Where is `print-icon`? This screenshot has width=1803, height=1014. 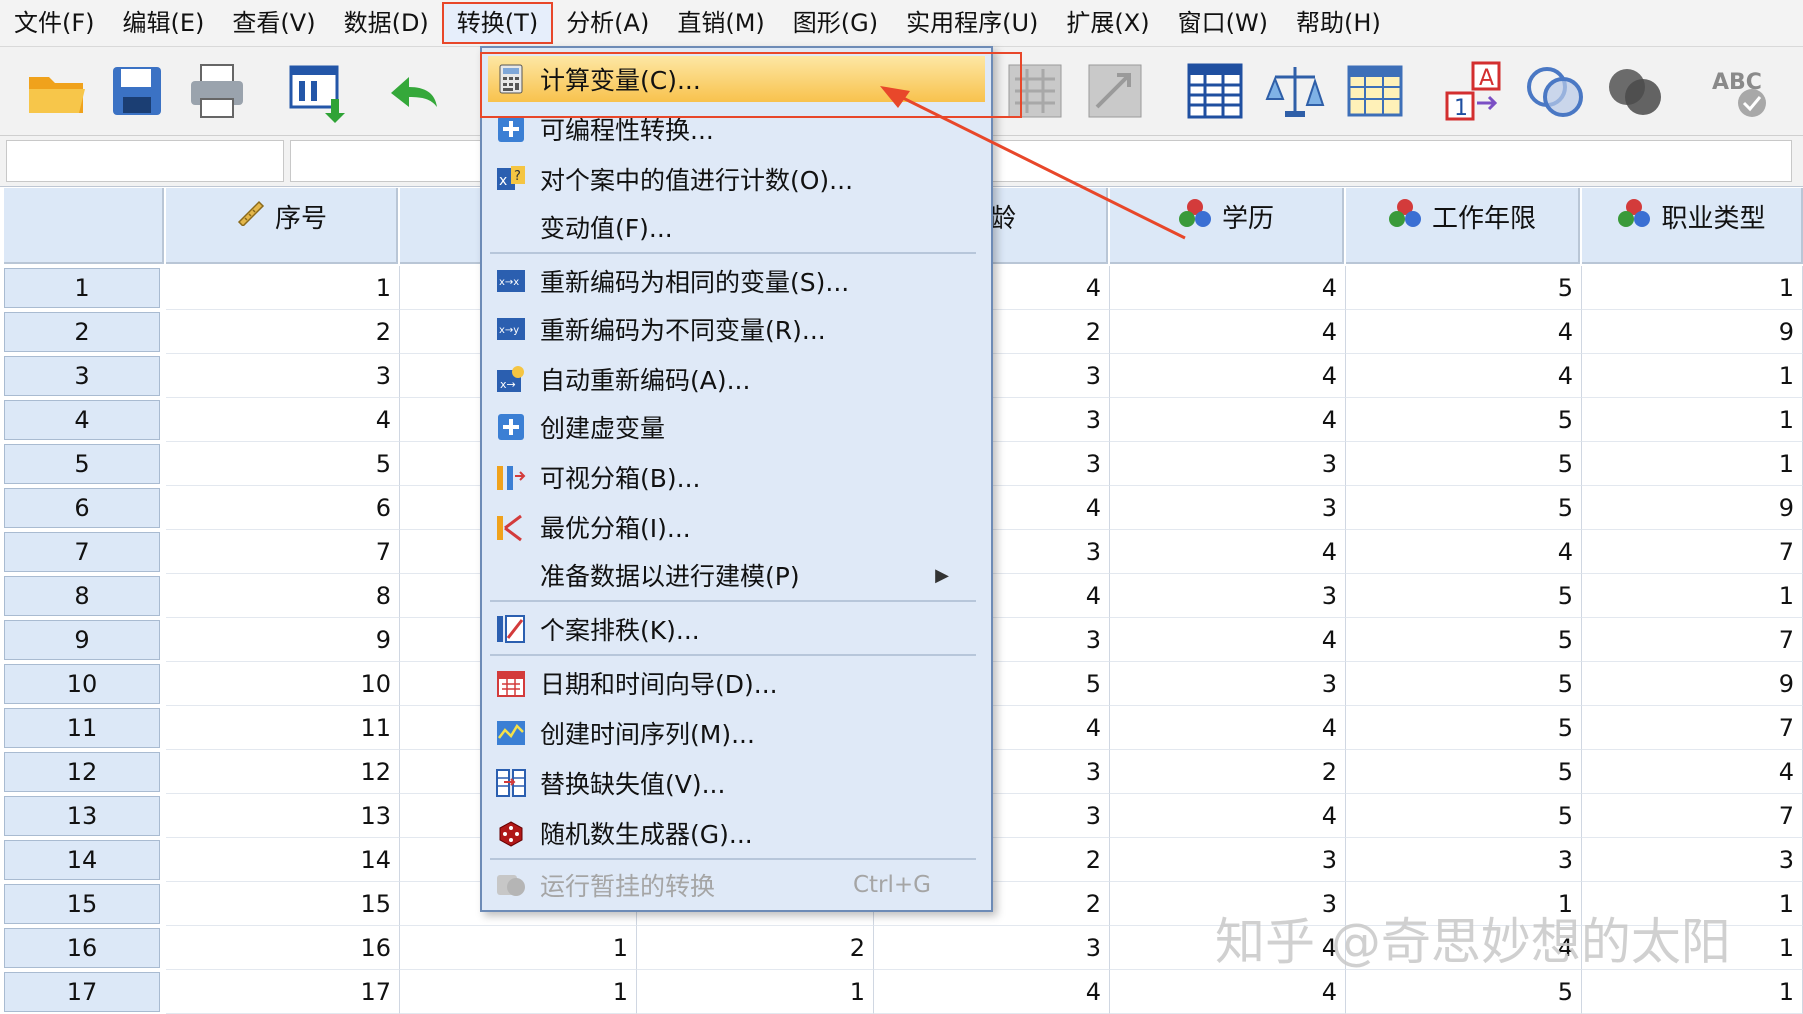
print-icon is located at coordinates (217, 91).